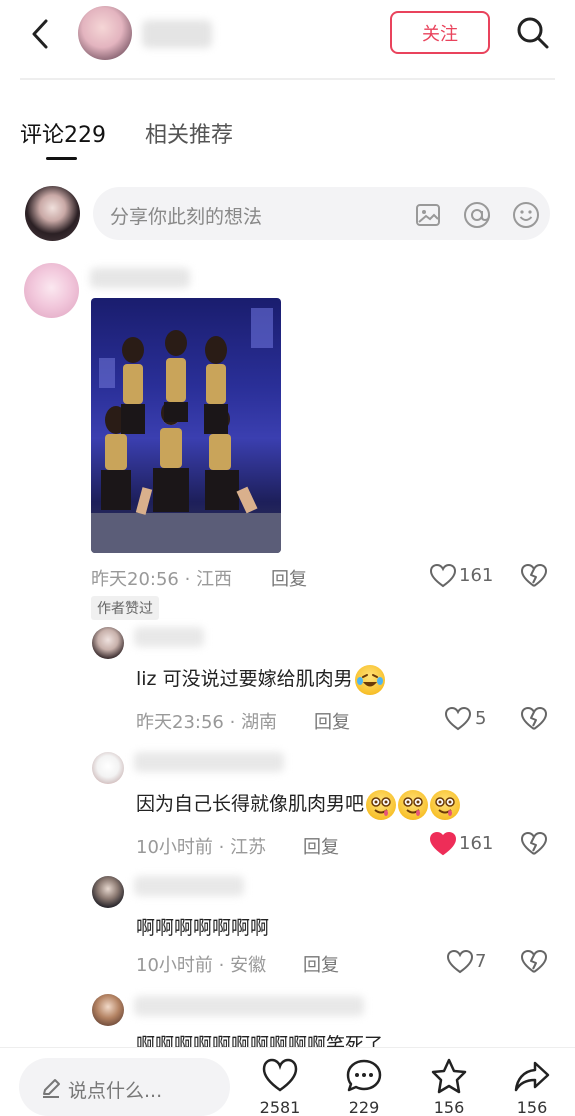  I want to click on image-button, so click(428, 215).